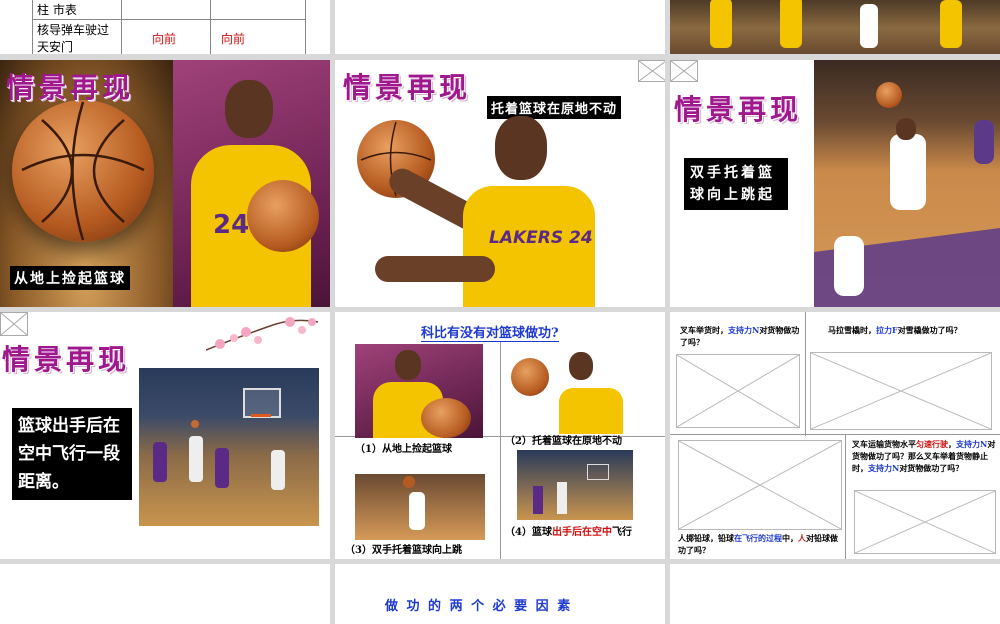 This screenshot has height=624, width=1000. What do you see at coordinates (884, 444) in the screenshot?
I see `question-text: 叉车运输货物水平` at bounding box center [884, 444].